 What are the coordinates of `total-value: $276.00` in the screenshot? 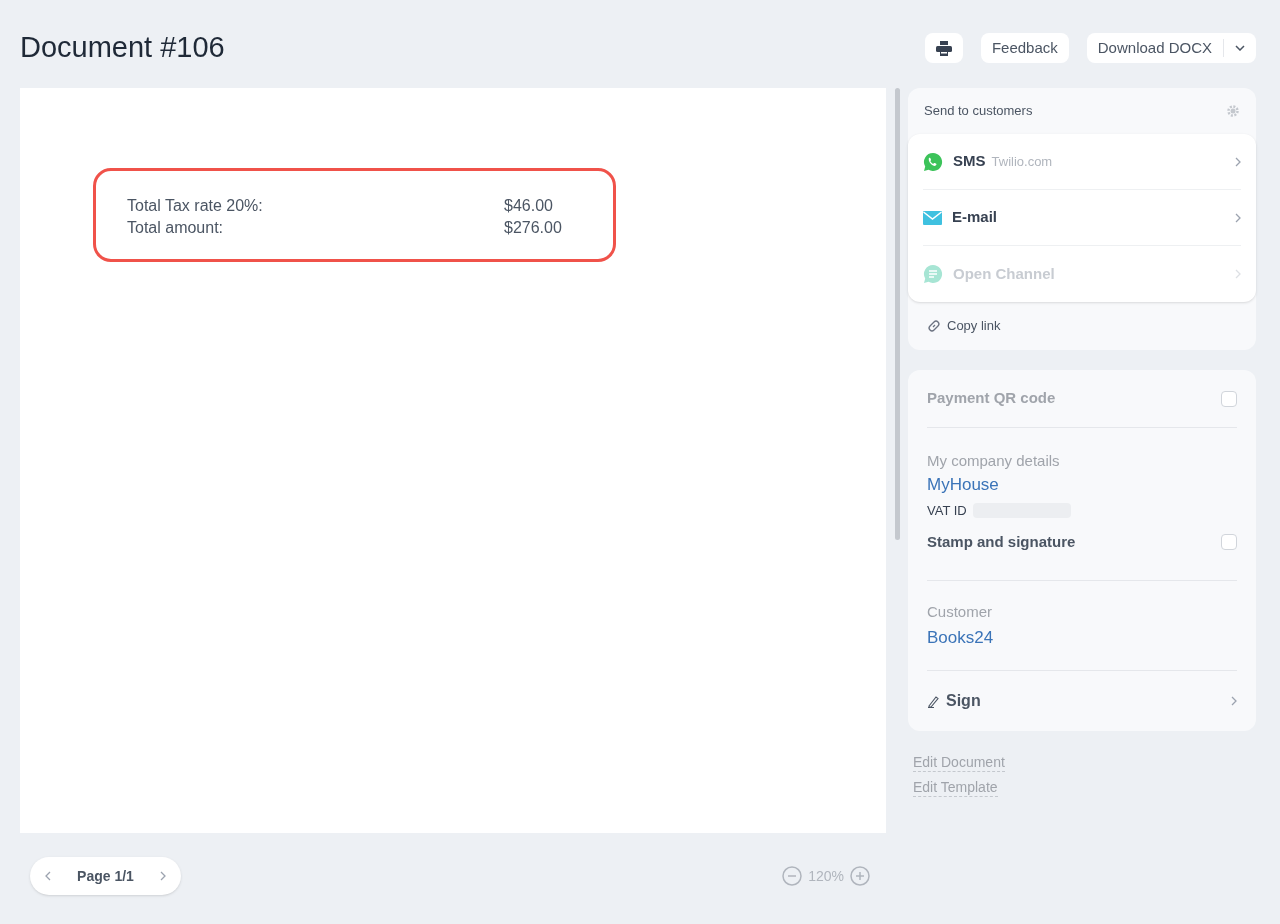 It's located at (533, 228).